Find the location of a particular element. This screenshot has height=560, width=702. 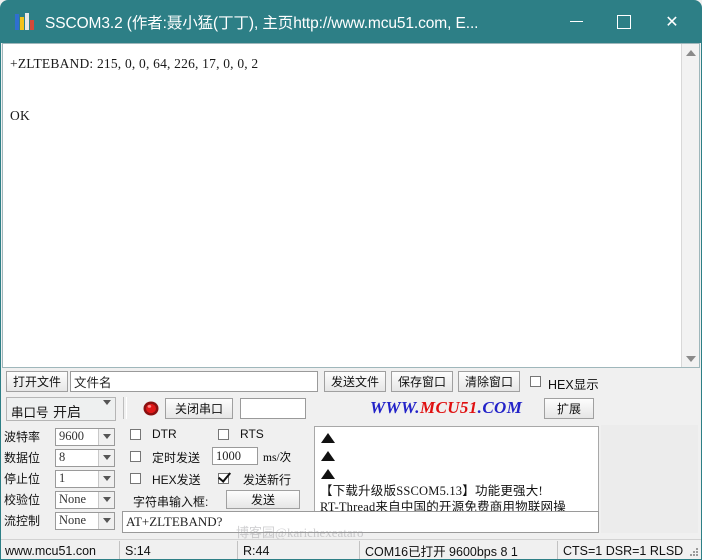

maximize-icon is located at coordinates (624, 21).